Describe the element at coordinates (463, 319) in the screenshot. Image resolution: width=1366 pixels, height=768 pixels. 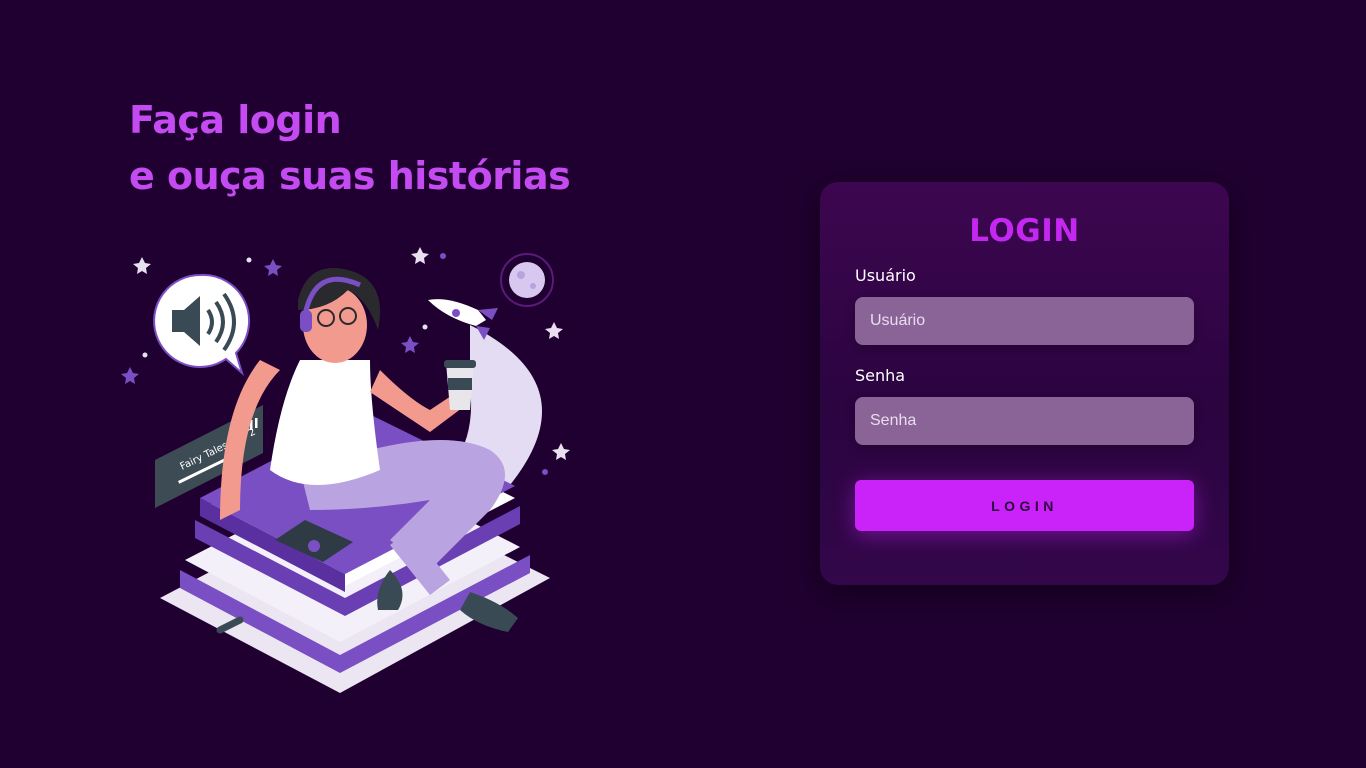
I see `rocket-icon` at that location.